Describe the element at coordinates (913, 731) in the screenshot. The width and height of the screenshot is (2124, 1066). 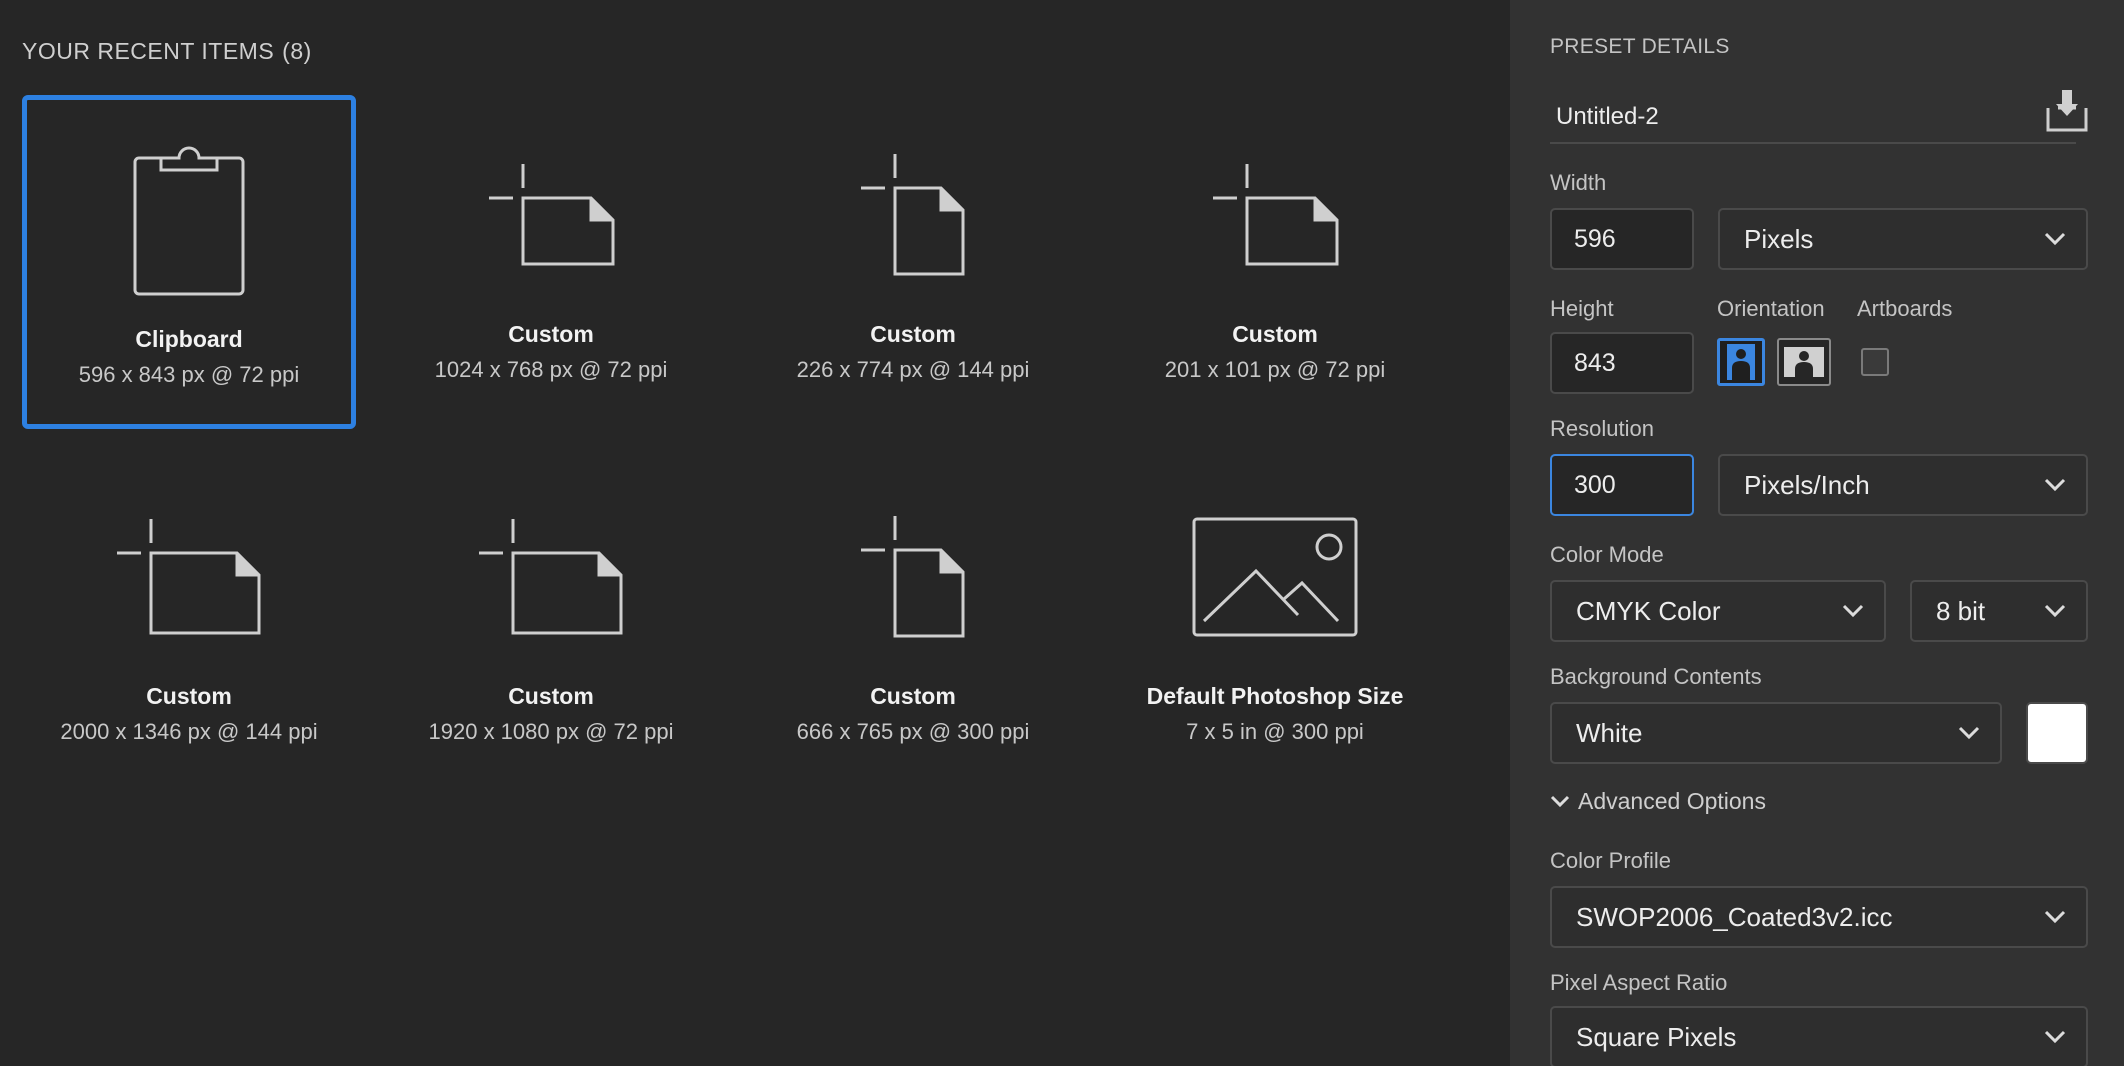
I see `recent-item-meta: 666 x 765 px @ 300 ppi` at that location.